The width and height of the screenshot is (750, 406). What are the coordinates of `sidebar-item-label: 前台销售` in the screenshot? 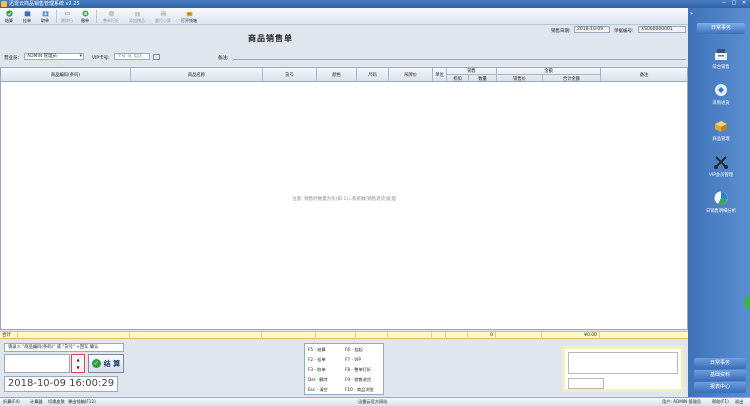 It's located at (721, 67).